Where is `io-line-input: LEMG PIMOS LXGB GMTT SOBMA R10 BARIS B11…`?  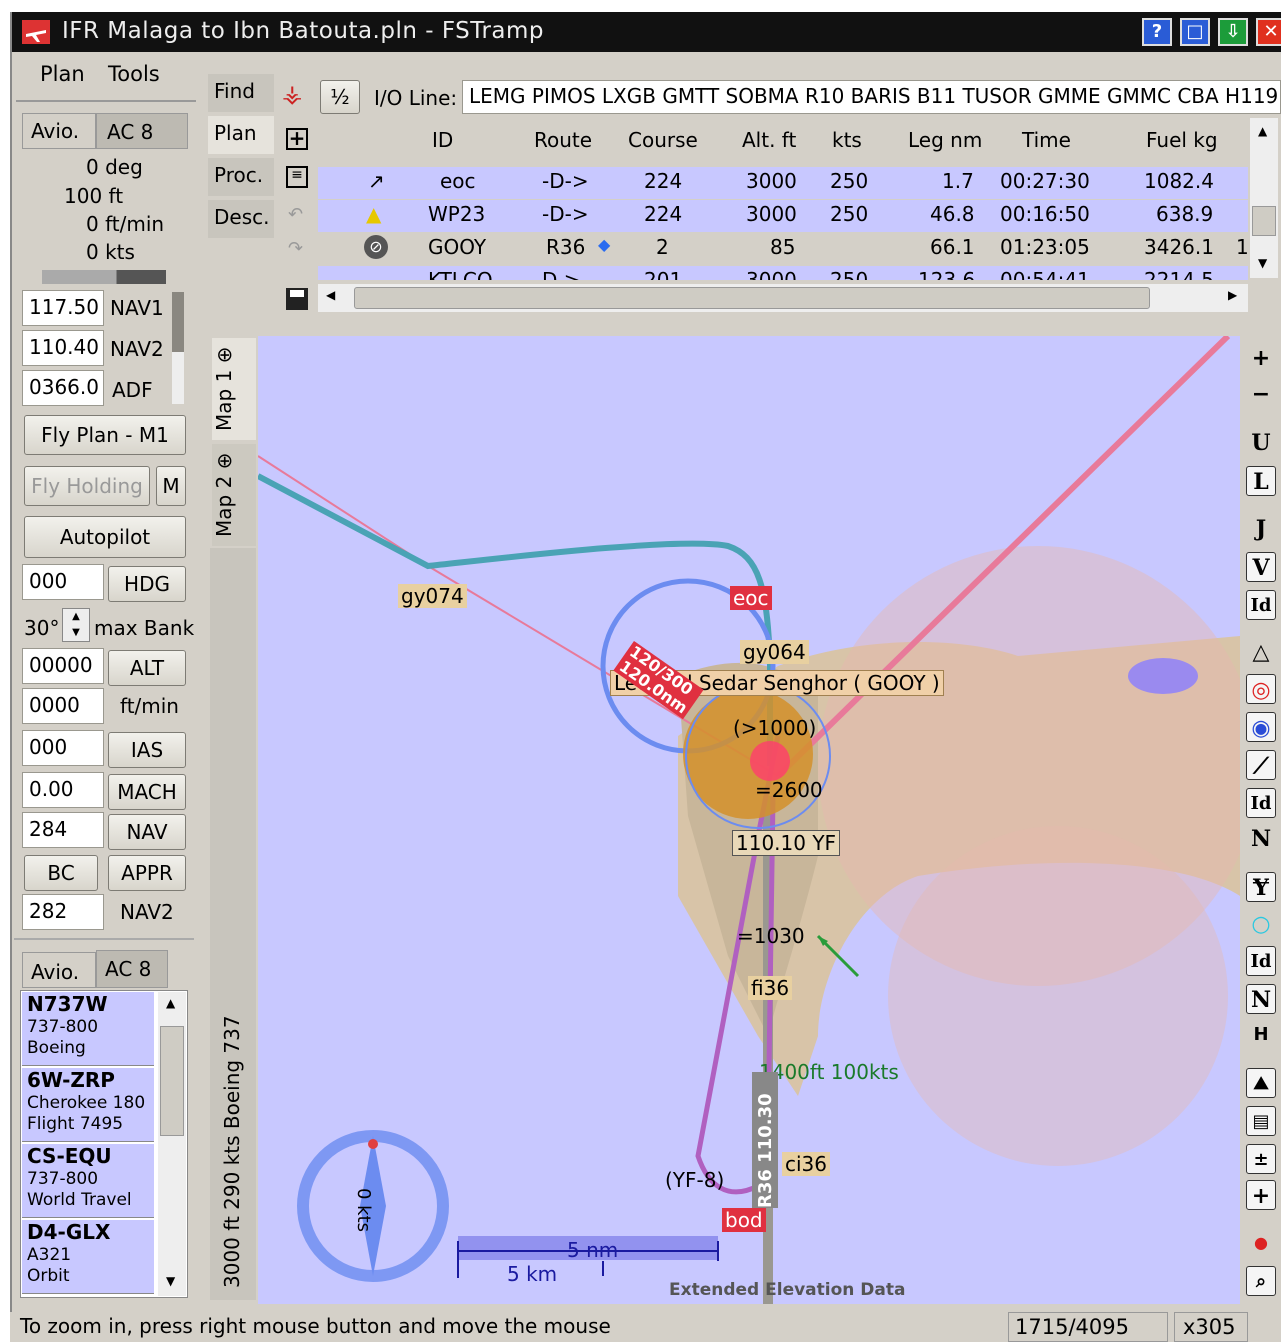 io-line-input: LEMG PIMOS LXGB GMTT SOBMA R10 BARIS B11… is located at coordinates (871, 97).